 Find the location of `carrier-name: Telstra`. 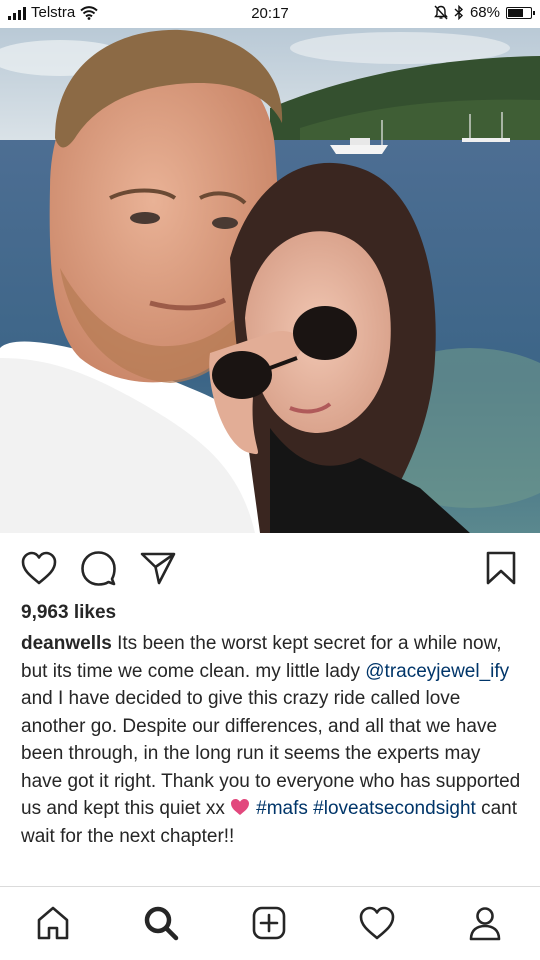

carrier-name: Telstra is located at coordinates (53, 12).